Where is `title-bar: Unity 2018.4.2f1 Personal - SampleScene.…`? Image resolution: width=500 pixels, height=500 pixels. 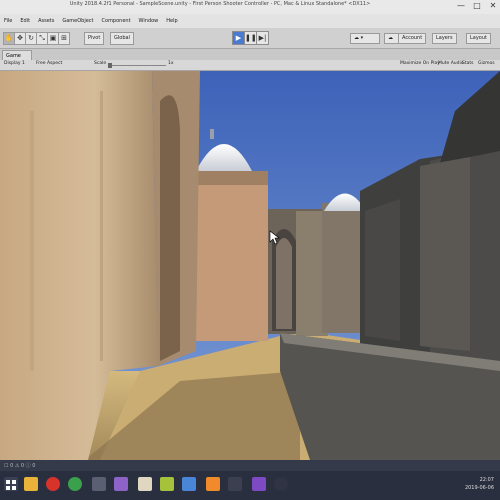
title-bar: Unity 2018.4.2f1 Personal - SampleScene.… is located at coordinates (250, 7).